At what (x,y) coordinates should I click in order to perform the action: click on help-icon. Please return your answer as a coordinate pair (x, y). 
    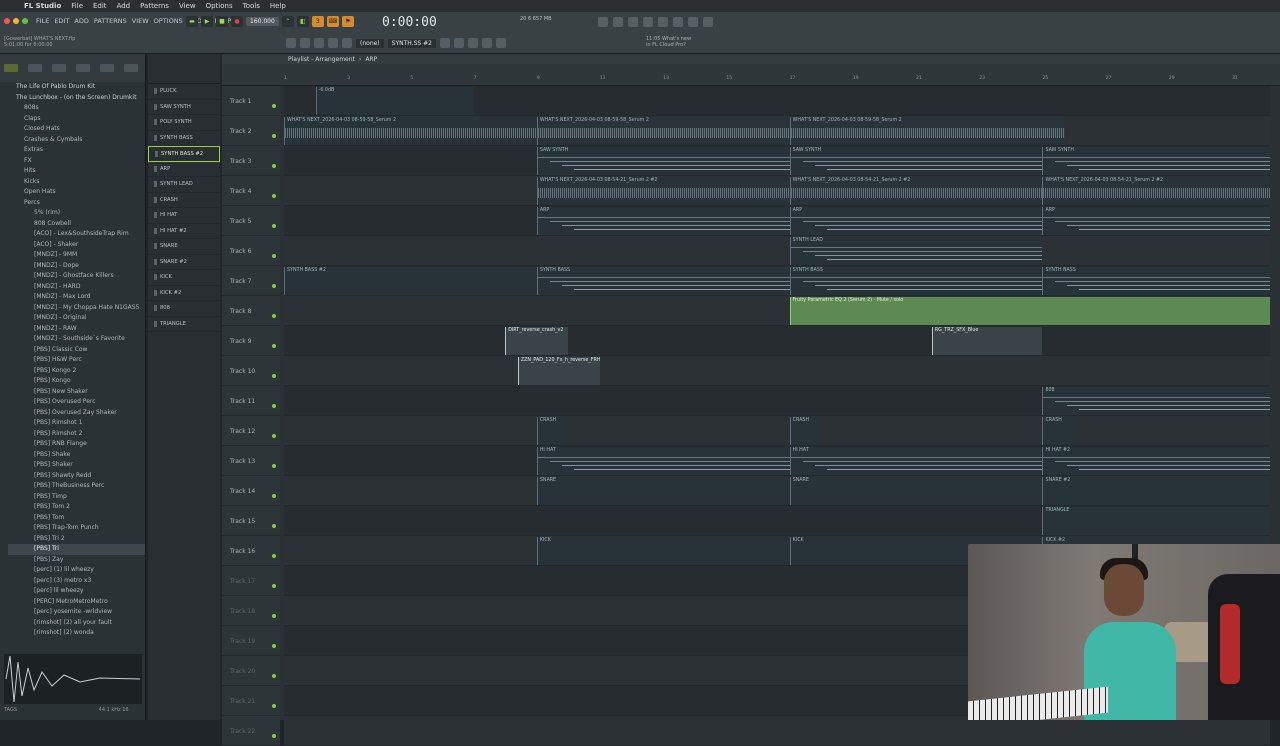
    Looking at the image, I should click on (663, 22).